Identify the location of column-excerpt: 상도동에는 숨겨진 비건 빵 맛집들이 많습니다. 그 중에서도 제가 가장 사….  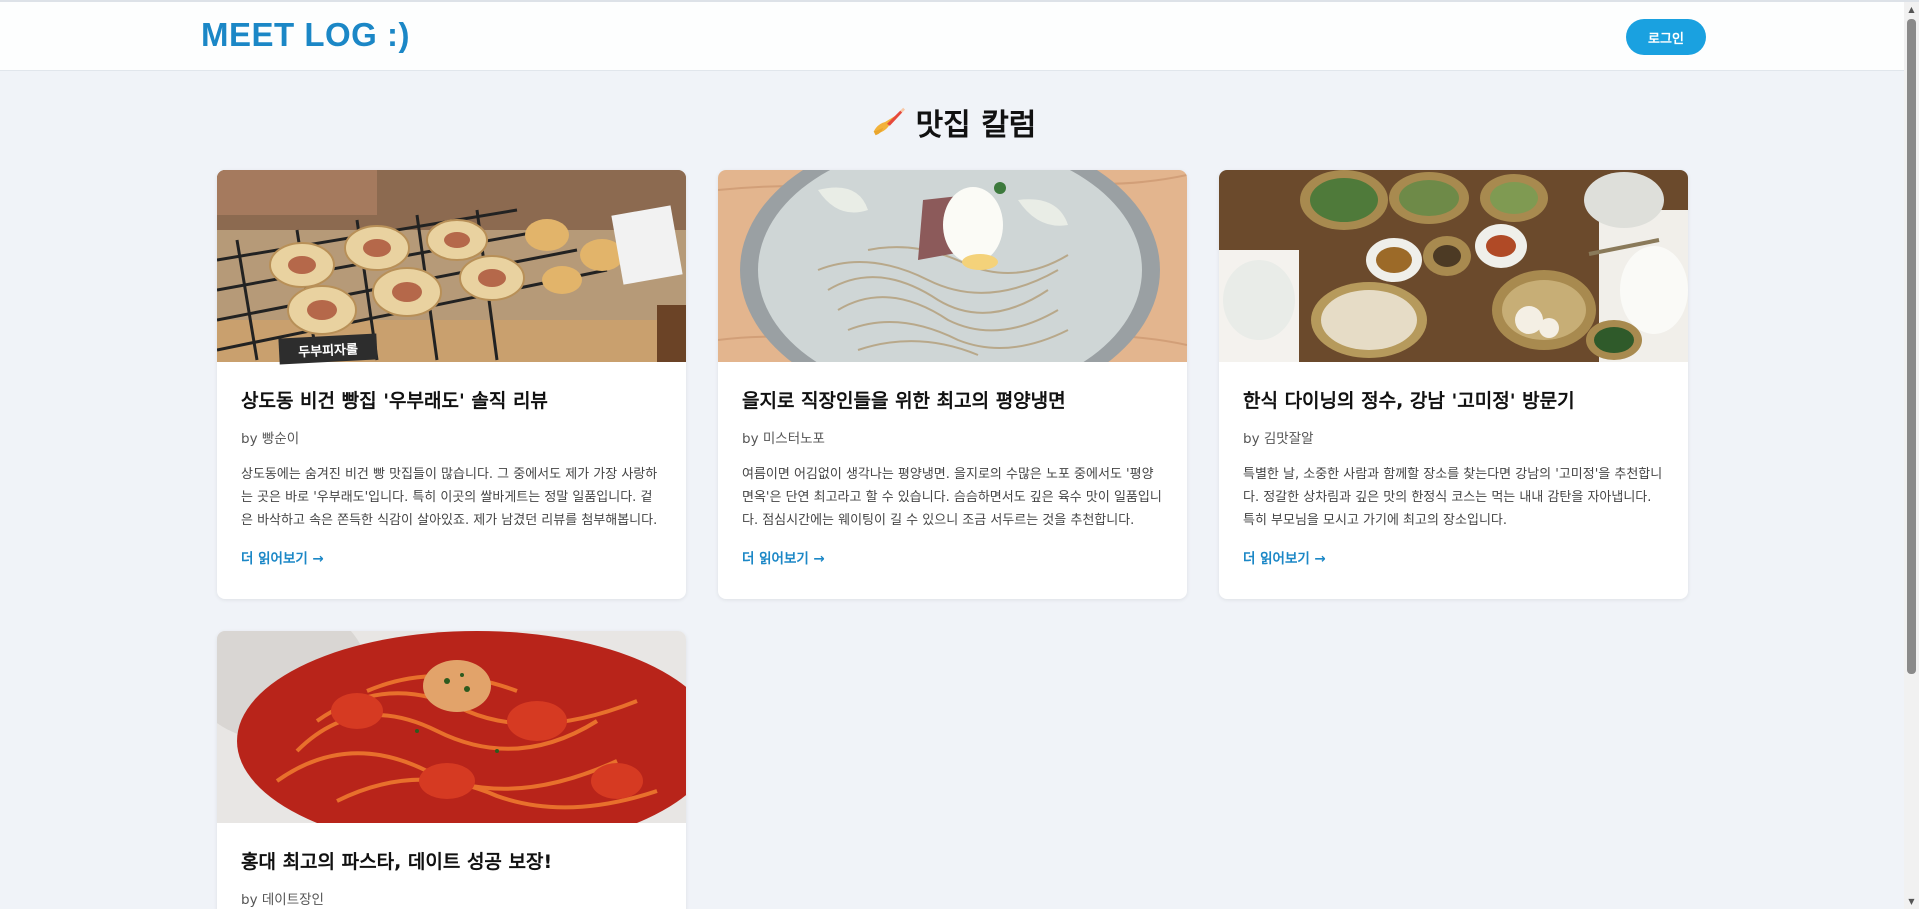
(449, 497).